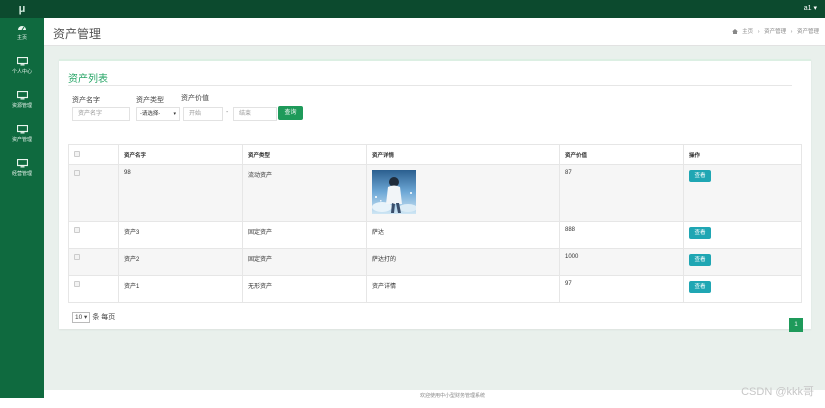 The height and width of the screenshot is (408, 825). What do you see at coordinates (621, 289) in the screenshot?
I see `asset-value-cell: 97` at bounding box center [621, 289].